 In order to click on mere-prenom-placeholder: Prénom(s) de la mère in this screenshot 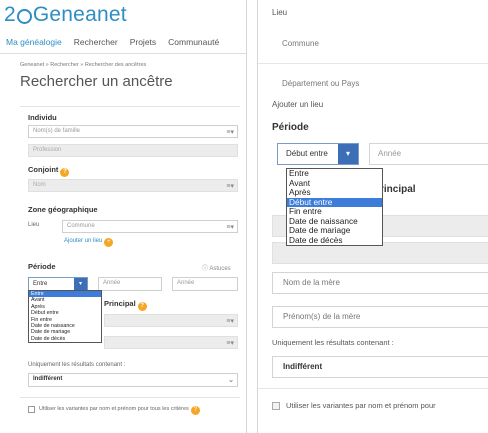, I will do `click(322, 316)`.